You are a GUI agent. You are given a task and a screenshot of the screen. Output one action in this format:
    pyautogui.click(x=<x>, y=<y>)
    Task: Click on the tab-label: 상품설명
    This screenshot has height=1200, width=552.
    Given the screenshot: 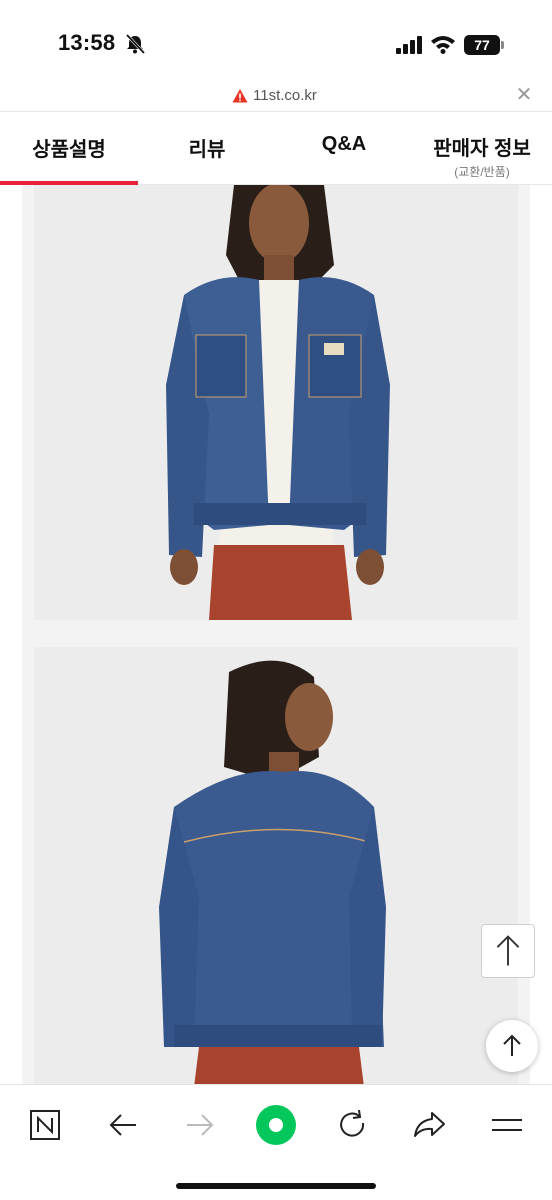 What is the action you would take?
    pyautogui.click(x=69, y=150)
    